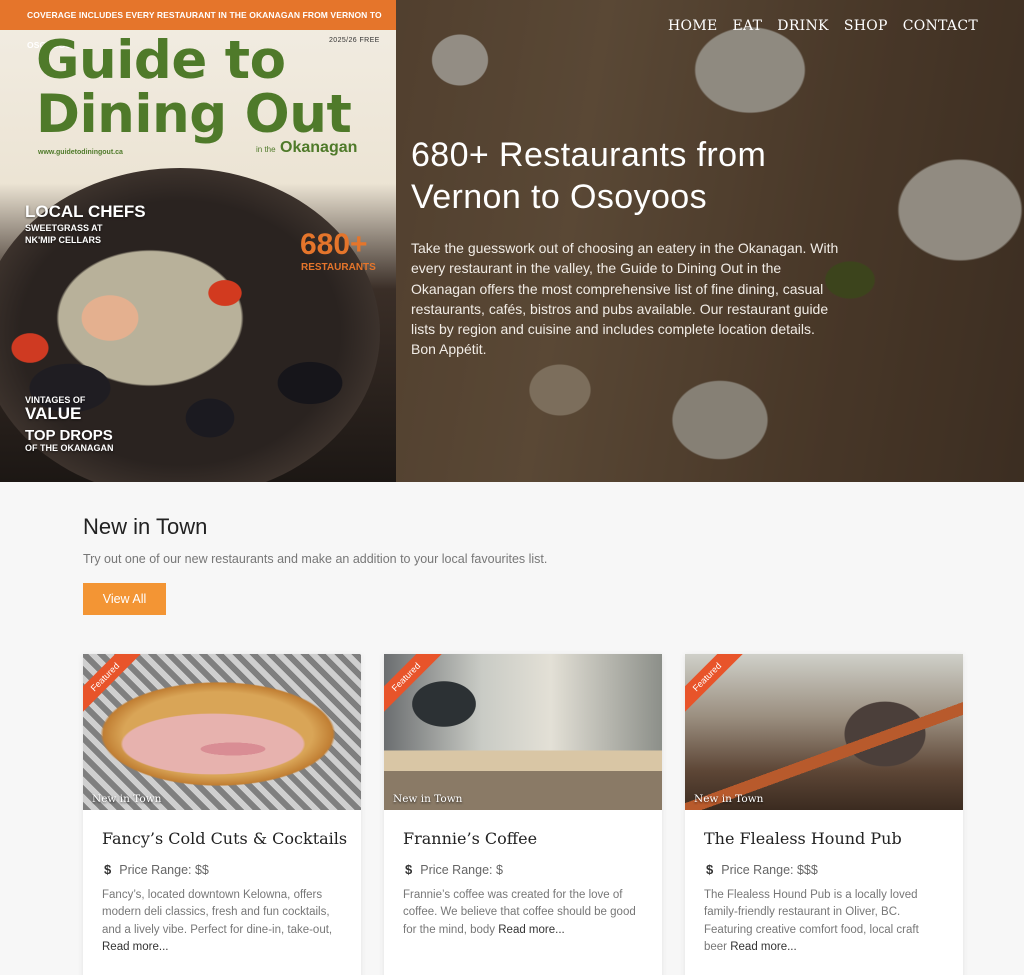 The height and width of the screenshot is (975, 1024). Describe the element at coordinates (63, 240) in the screenshot. I see `cover-chefs-line2: NK'MIP CELLARS` at that location.